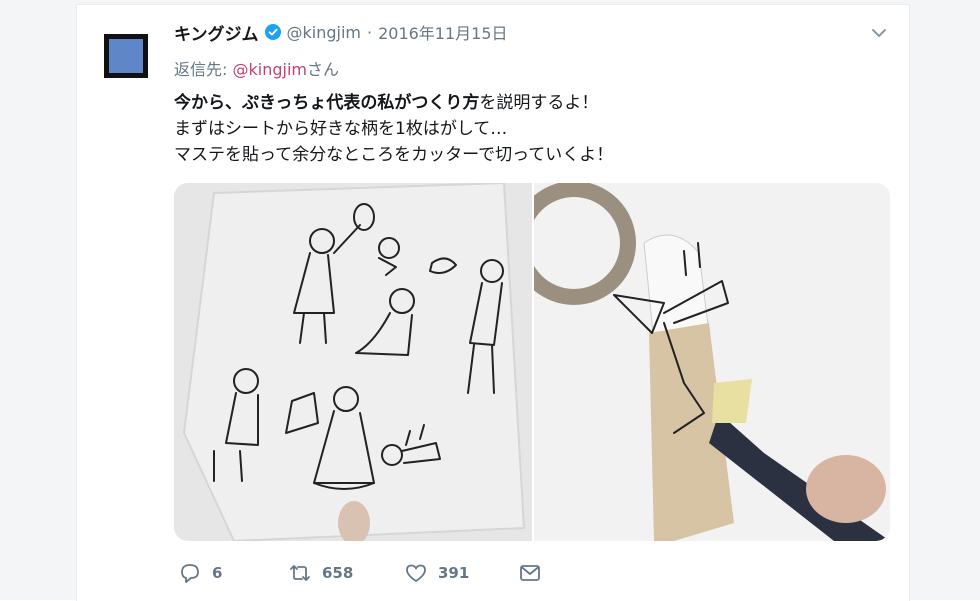 Image resolution: width=980 pixels, height=601 pixels. Describe the element at coordinates (338, 573) in the screenshot. I see `retweet-count: 658` at that location.